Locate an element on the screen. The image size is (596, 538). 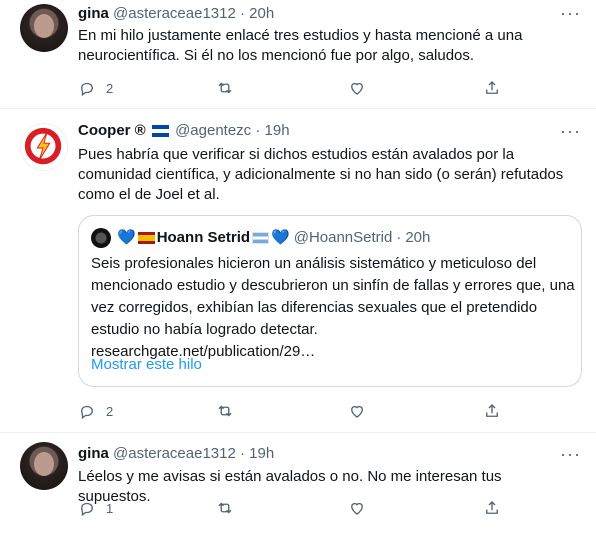
tweet-header: Cooper ® @agentezc · 19h is located at coordinates (184, 131).